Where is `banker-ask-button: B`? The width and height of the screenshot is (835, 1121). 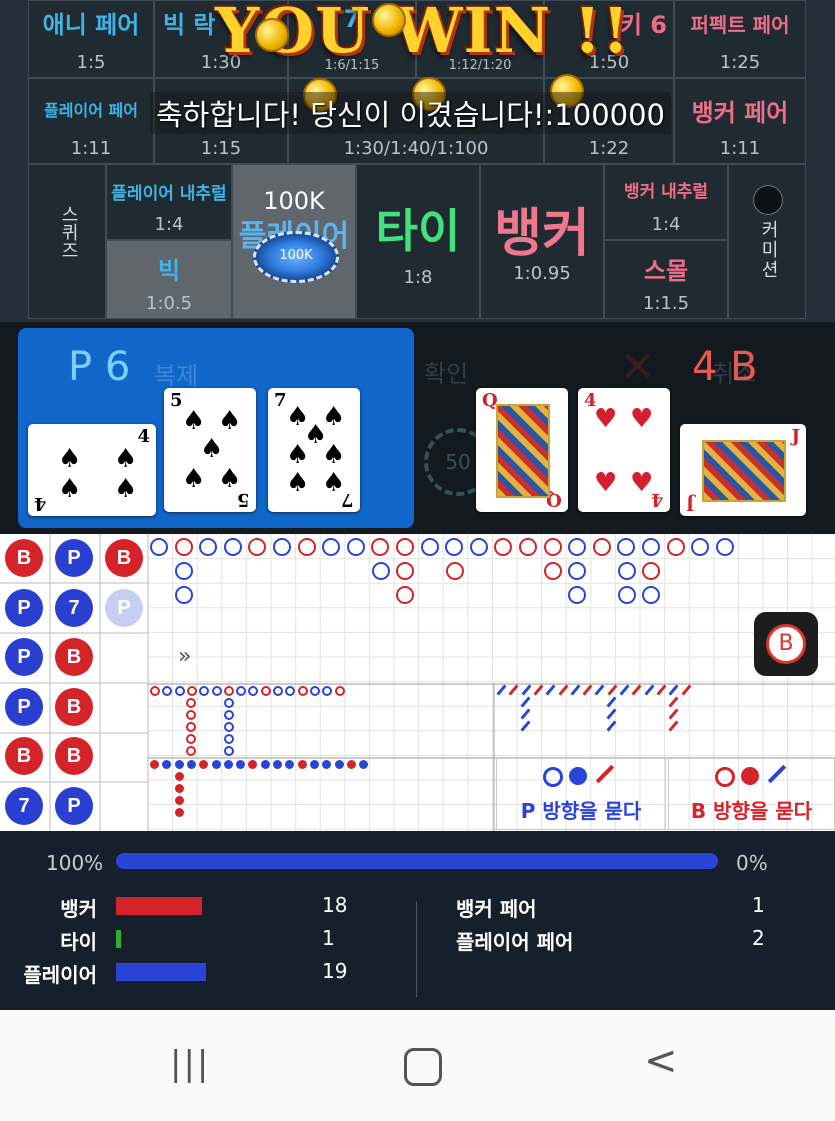
banker-ask-button: B is located at coordinates (786, 644).